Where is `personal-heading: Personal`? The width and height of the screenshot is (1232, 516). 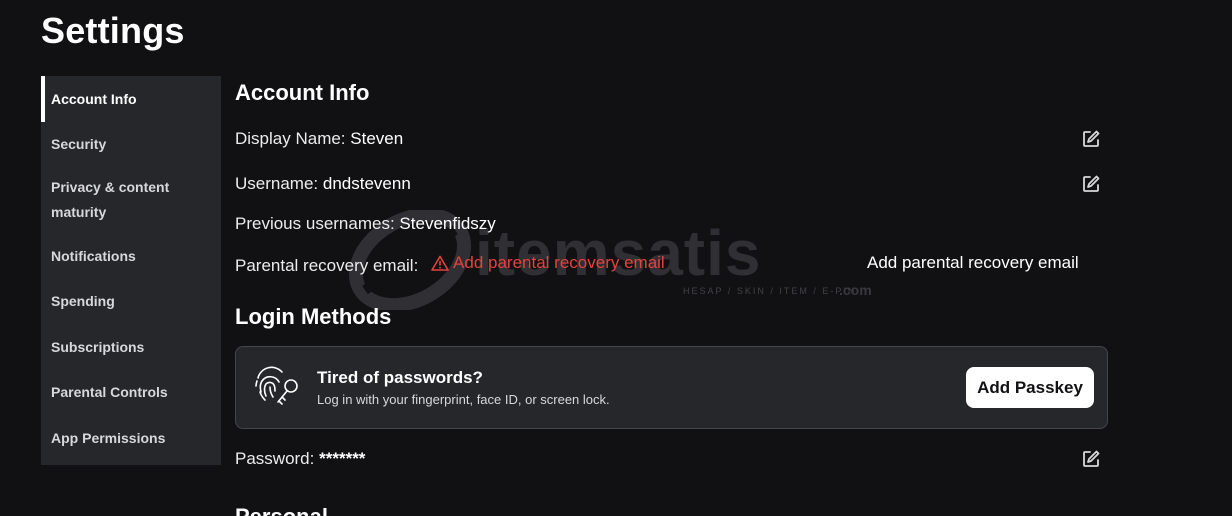
personal-heading: Personal is located at coordinates (281, 510).